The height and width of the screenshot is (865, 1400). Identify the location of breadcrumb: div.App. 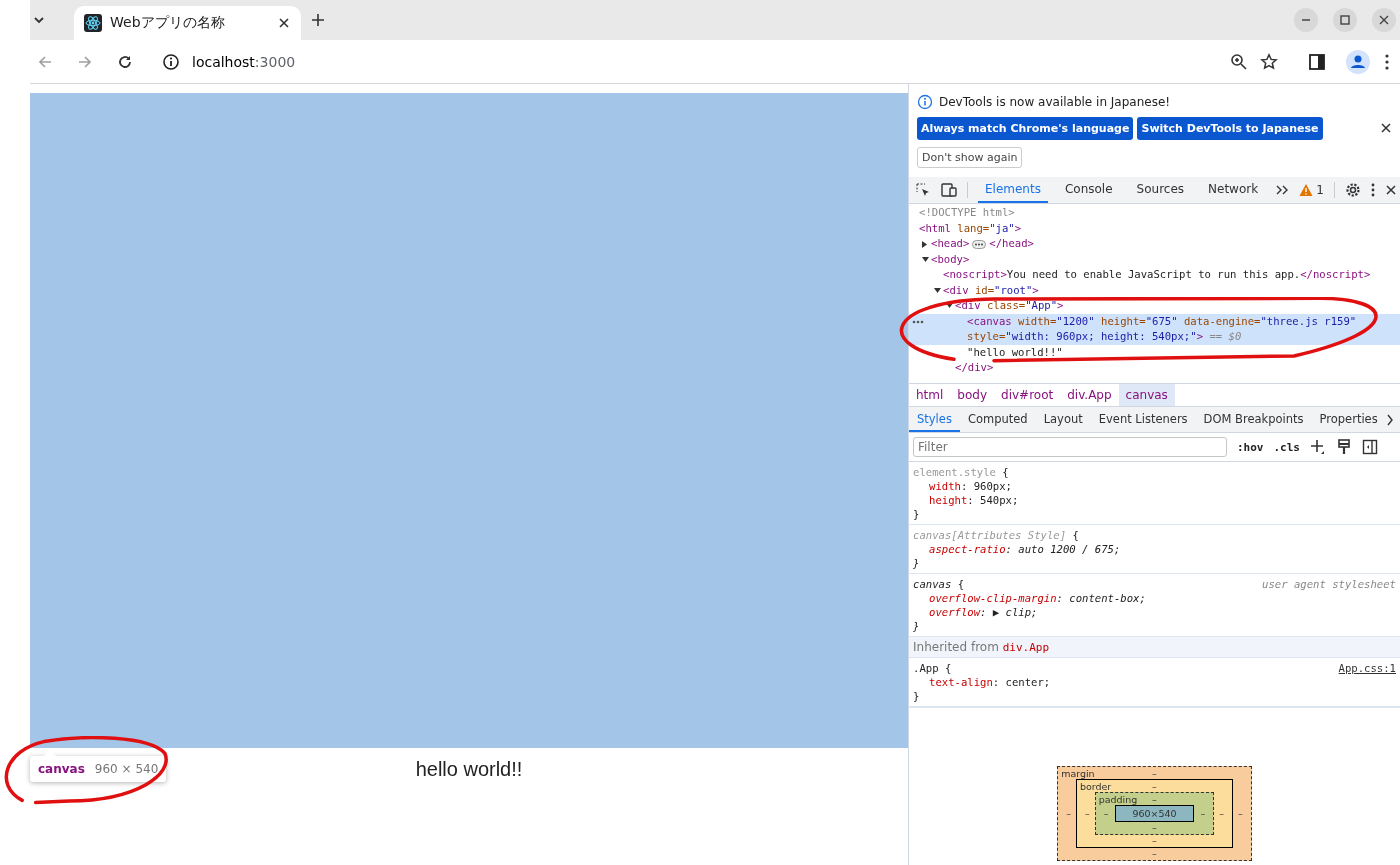
(1089, 395).